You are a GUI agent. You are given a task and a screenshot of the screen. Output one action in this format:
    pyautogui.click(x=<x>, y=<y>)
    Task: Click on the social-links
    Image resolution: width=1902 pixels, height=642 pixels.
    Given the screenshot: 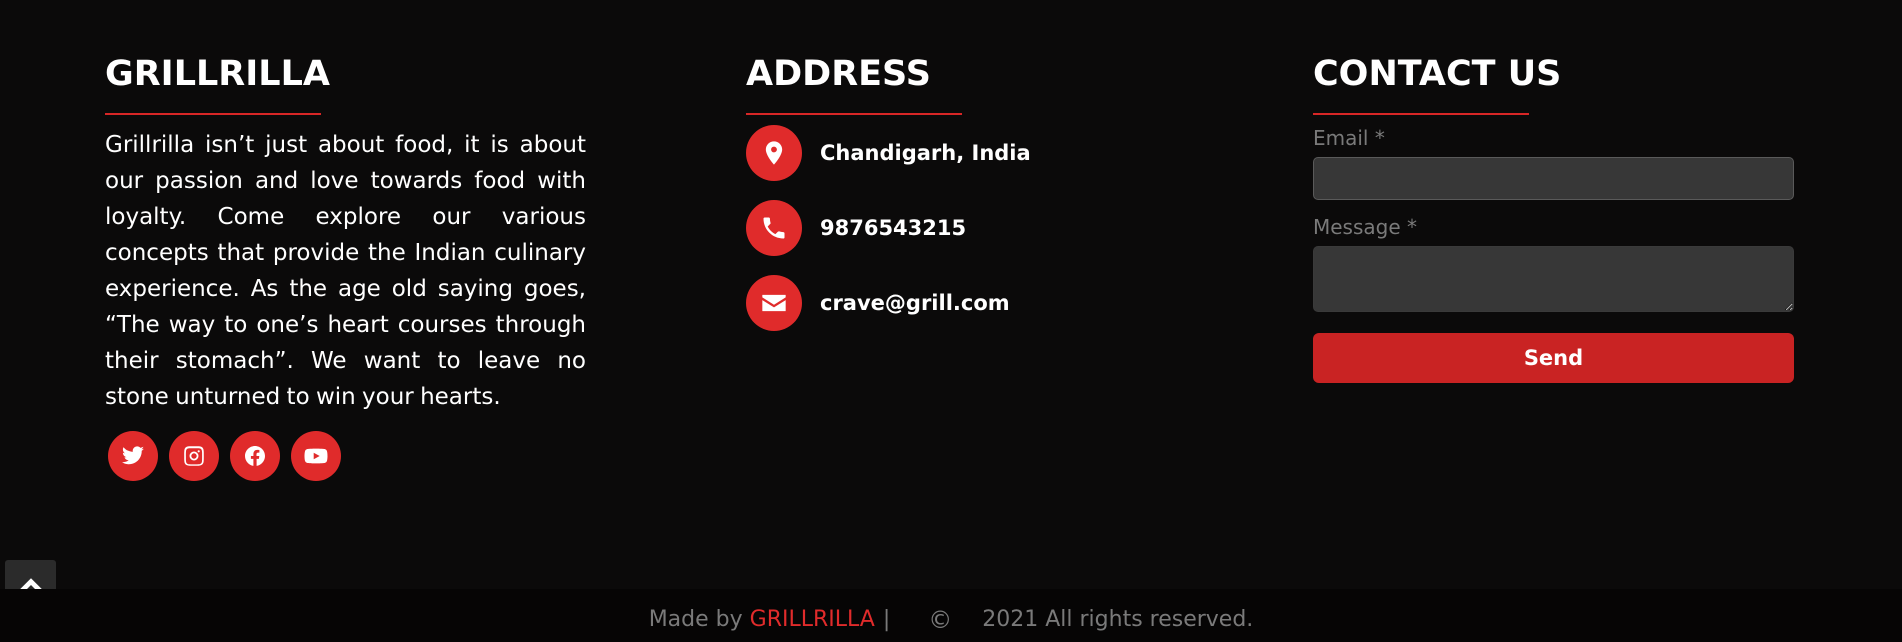 What is the action you would take?
    pyautogui.click(x=347, y=456)
    